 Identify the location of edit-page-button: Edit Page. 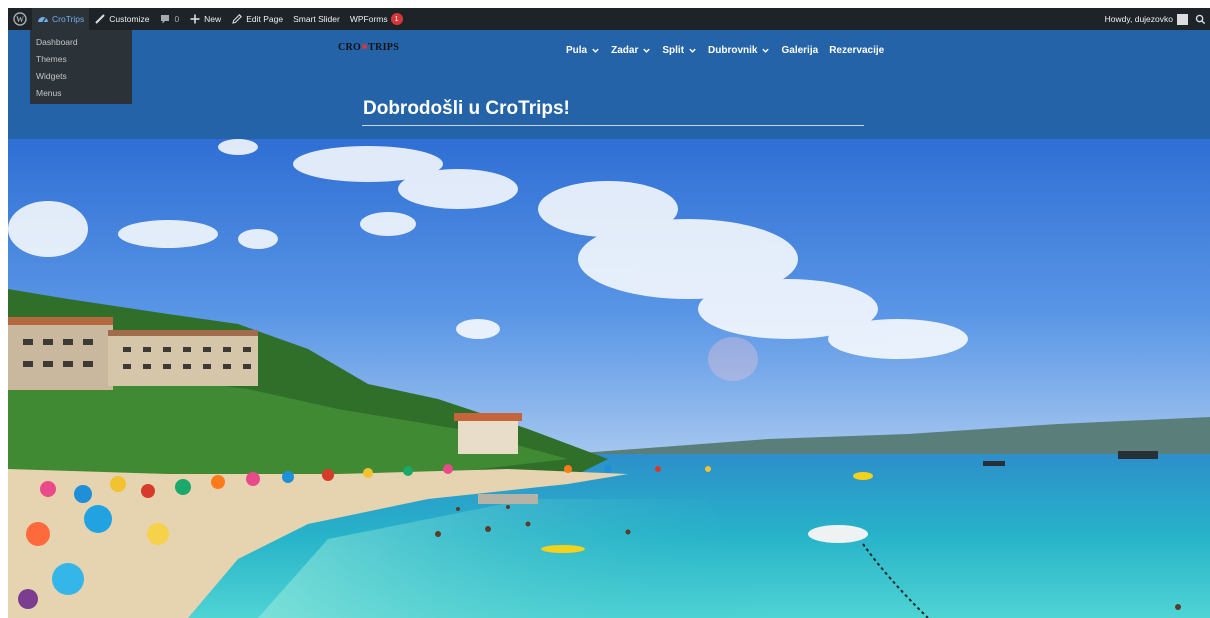
(257, 19).